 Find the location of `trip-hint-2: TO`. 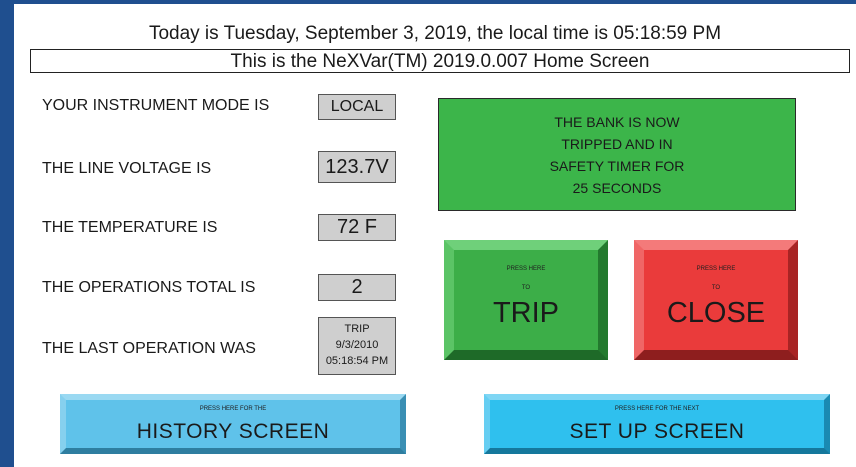

trip-hint-2: TO is located at coordinates (526, 288).